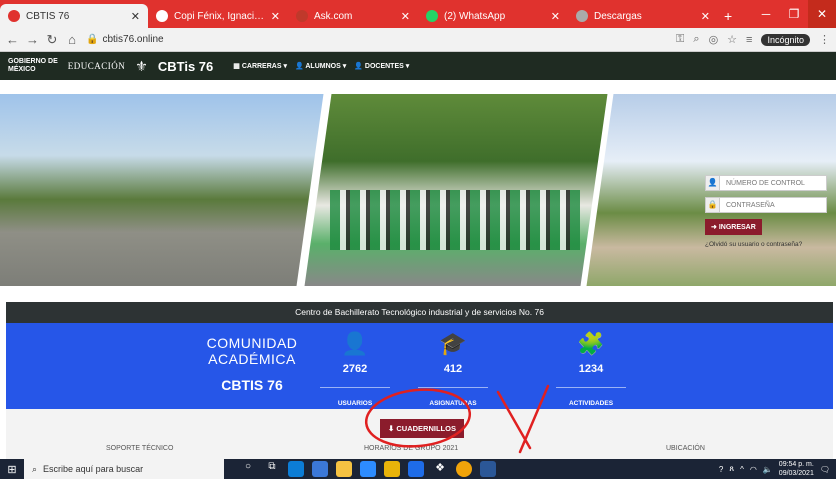 The image size is (836, 479). Describe the element at coordinates (731, 469) in the screenshot. I see `people-icon: ጸ` at that location.